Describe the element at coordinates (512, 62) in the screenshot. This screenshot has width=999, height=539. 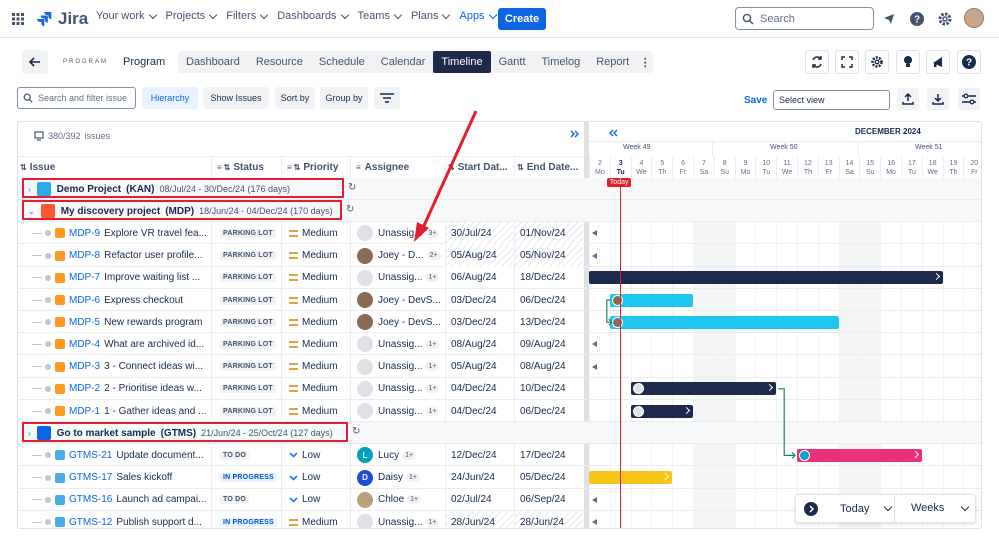
I see `program-tab: Gantt` at that location.